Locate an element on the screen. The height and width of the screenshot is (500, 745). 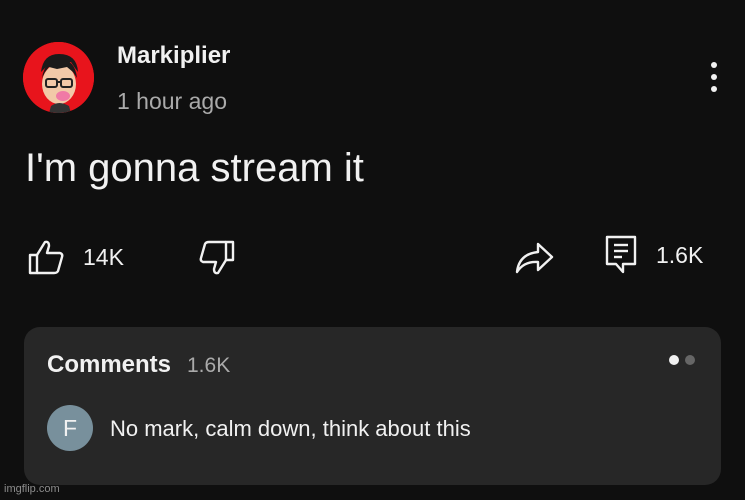
channel-avatar is located at coordinates (58, 77).